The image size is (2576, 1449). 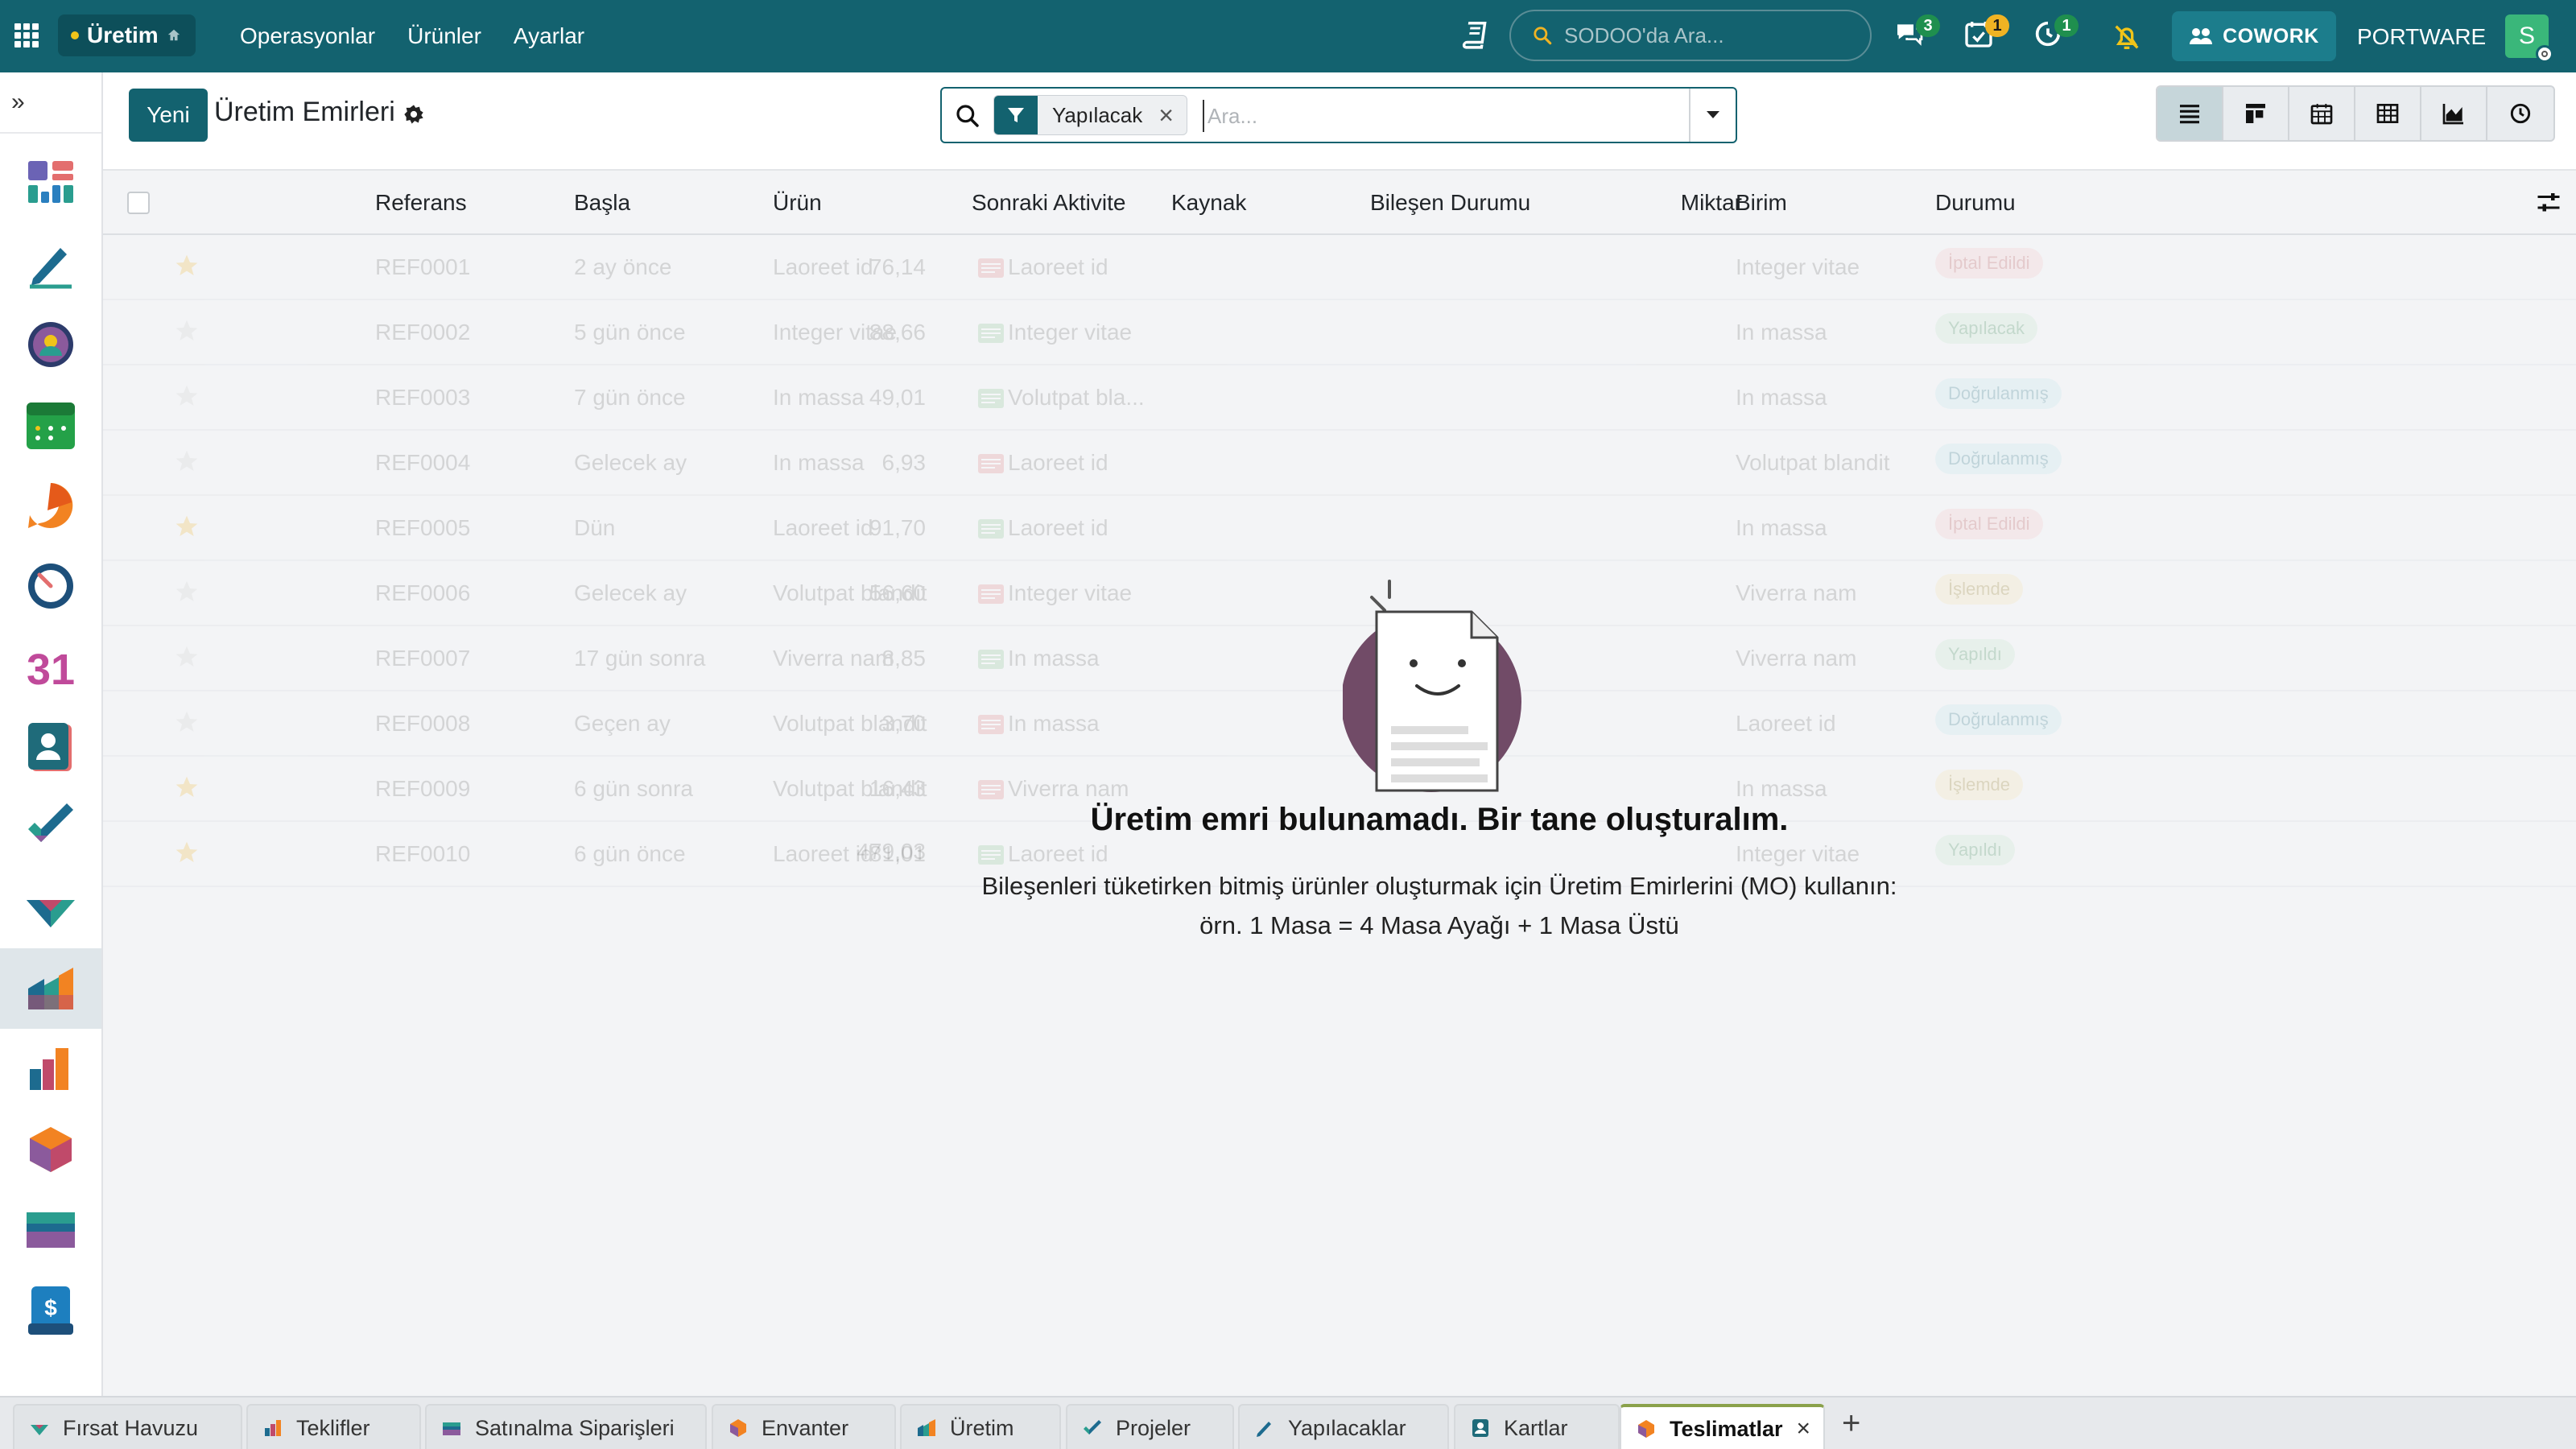 What do you see at coordinates (630, 463) in the screenshot?
I see `cell-start: Gelecek ay` at bounding box center [630, 463].